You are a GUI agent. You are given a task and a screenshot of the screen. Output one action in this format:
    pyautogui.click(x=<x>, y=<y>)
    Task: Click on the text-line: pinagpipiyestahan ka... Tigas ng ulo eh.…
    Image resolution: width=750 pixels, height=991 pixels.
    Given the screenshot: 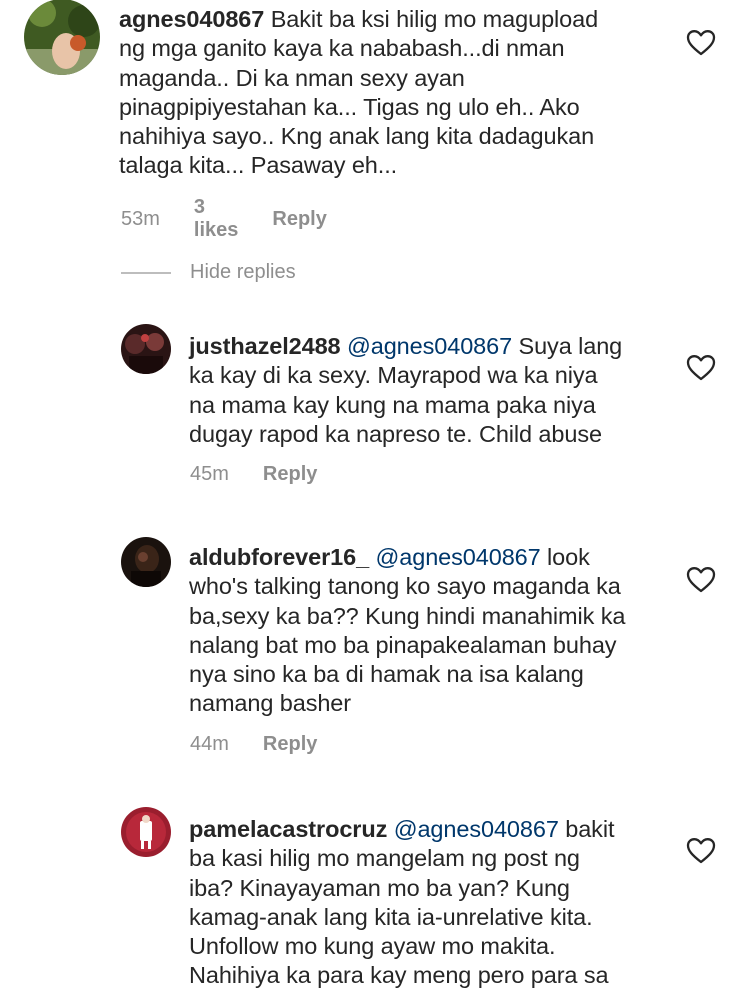 What is the action you would take?
    pyautogui.click(x=349, y=106)
    